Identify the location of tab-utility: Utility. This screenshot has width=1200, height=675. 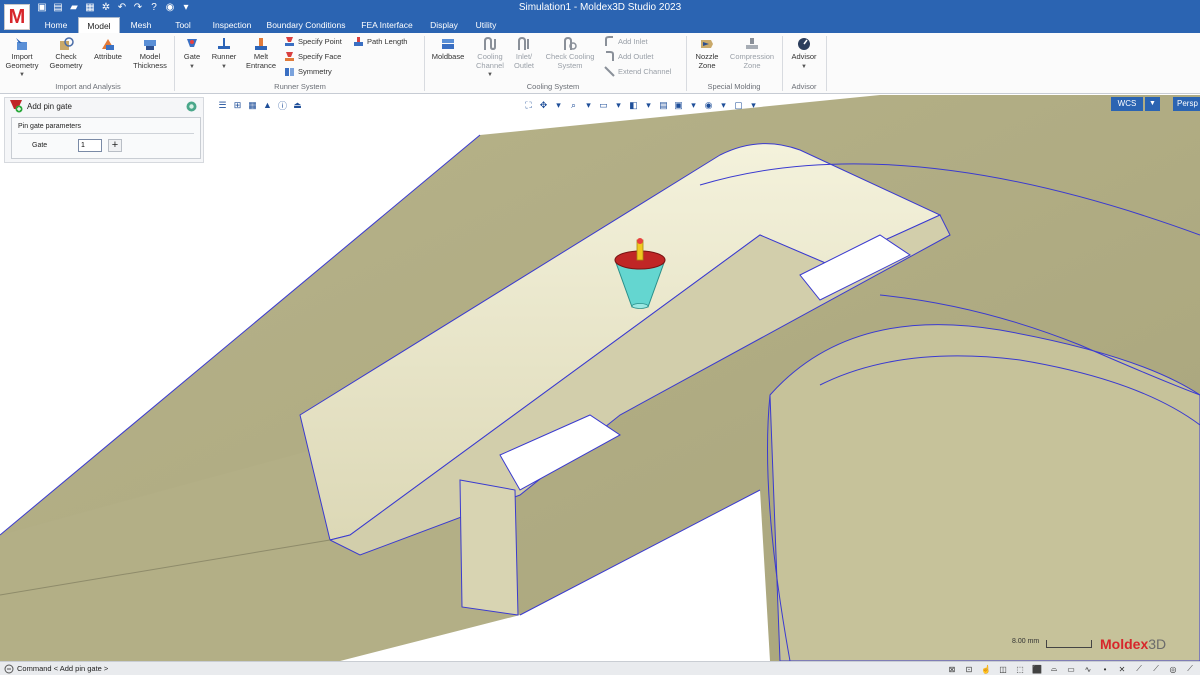
(486, 25).